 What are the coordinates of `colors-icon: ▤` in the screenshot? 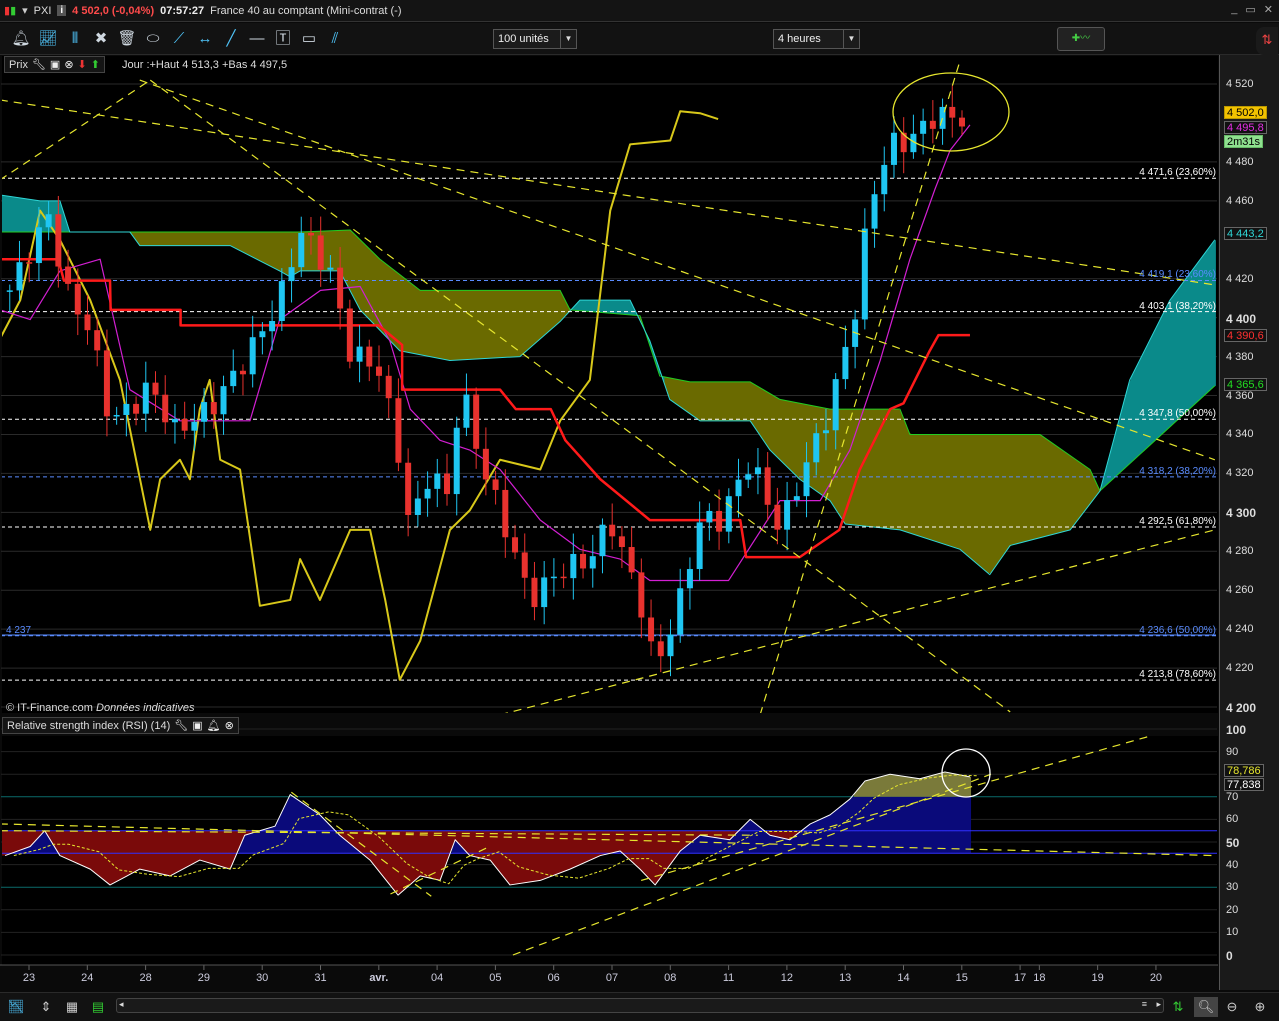 It's located at (98, 1007).